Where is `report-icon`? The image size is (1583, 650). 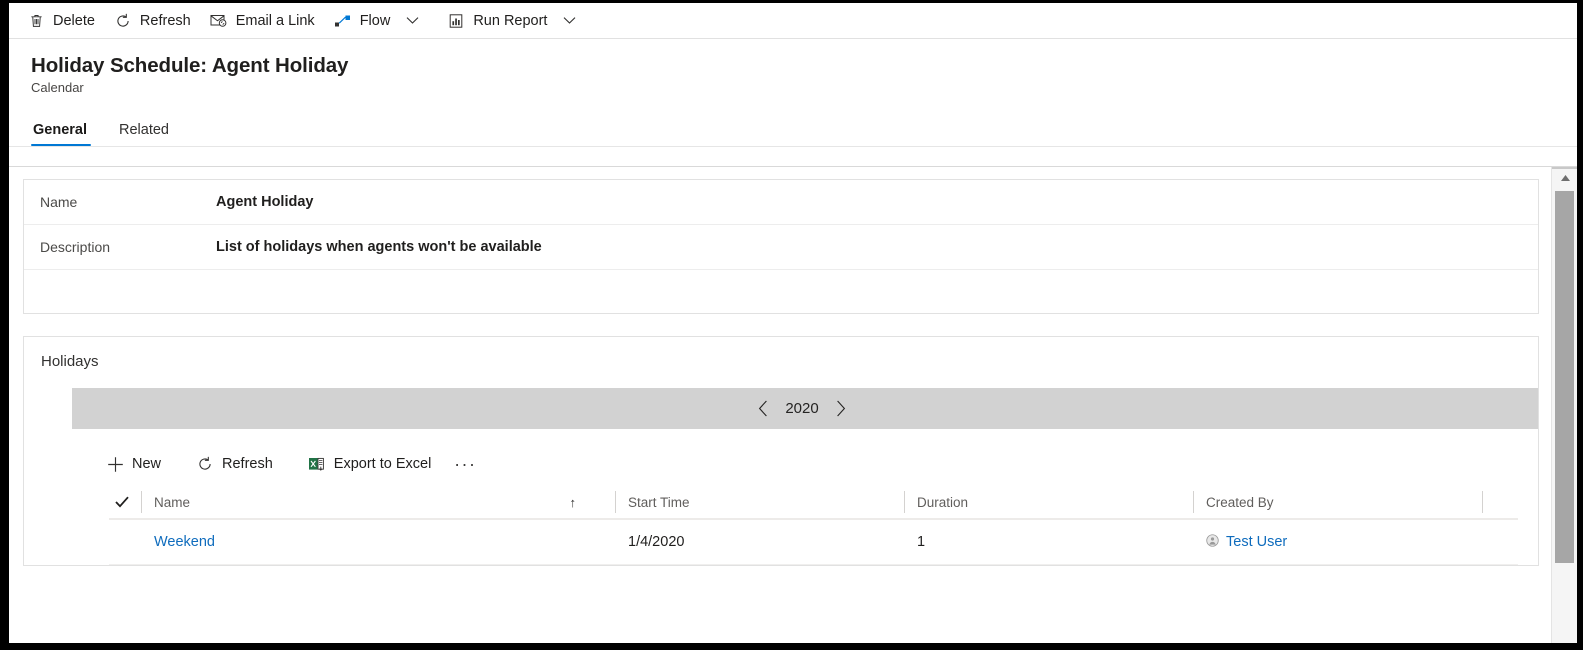 report-icon is located at coordinates (456, 21).